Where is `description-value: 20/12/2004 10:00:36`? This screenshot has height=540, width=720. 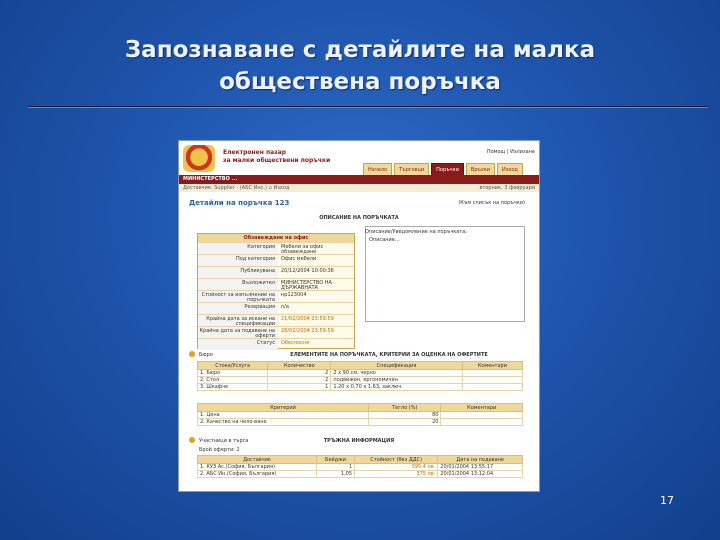
description-value: 20/12/2004 10:00:36 is located at coordinates (307, 271).